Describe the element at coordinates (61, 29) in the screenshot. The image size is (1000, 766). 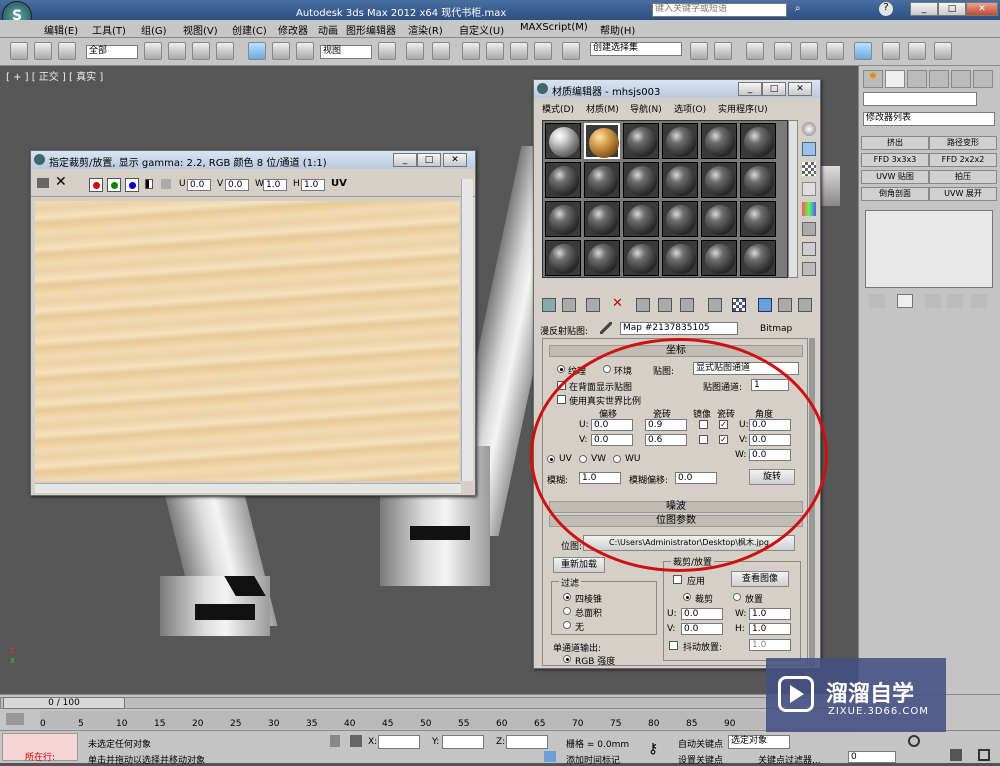
I see `menu-edit: 编辑(E)` at that location.